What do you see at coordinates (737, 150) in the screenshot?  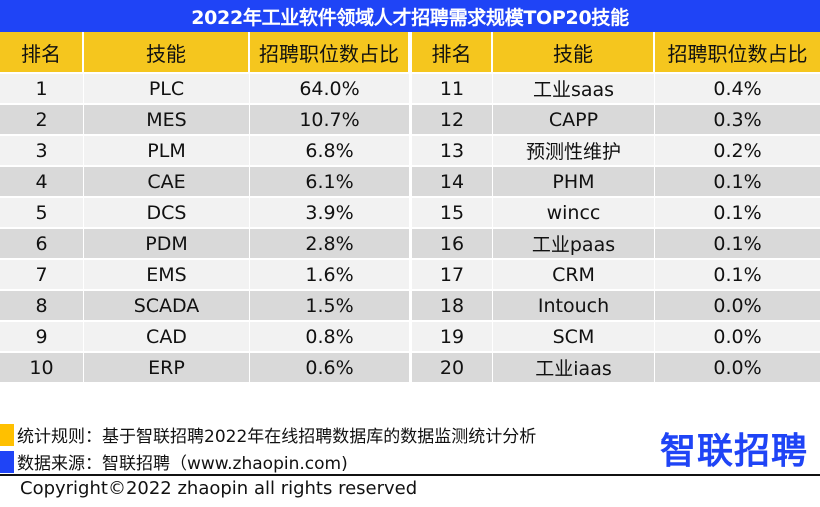 I see `share-cell: 0.2%` at bounding box center [737, 150].